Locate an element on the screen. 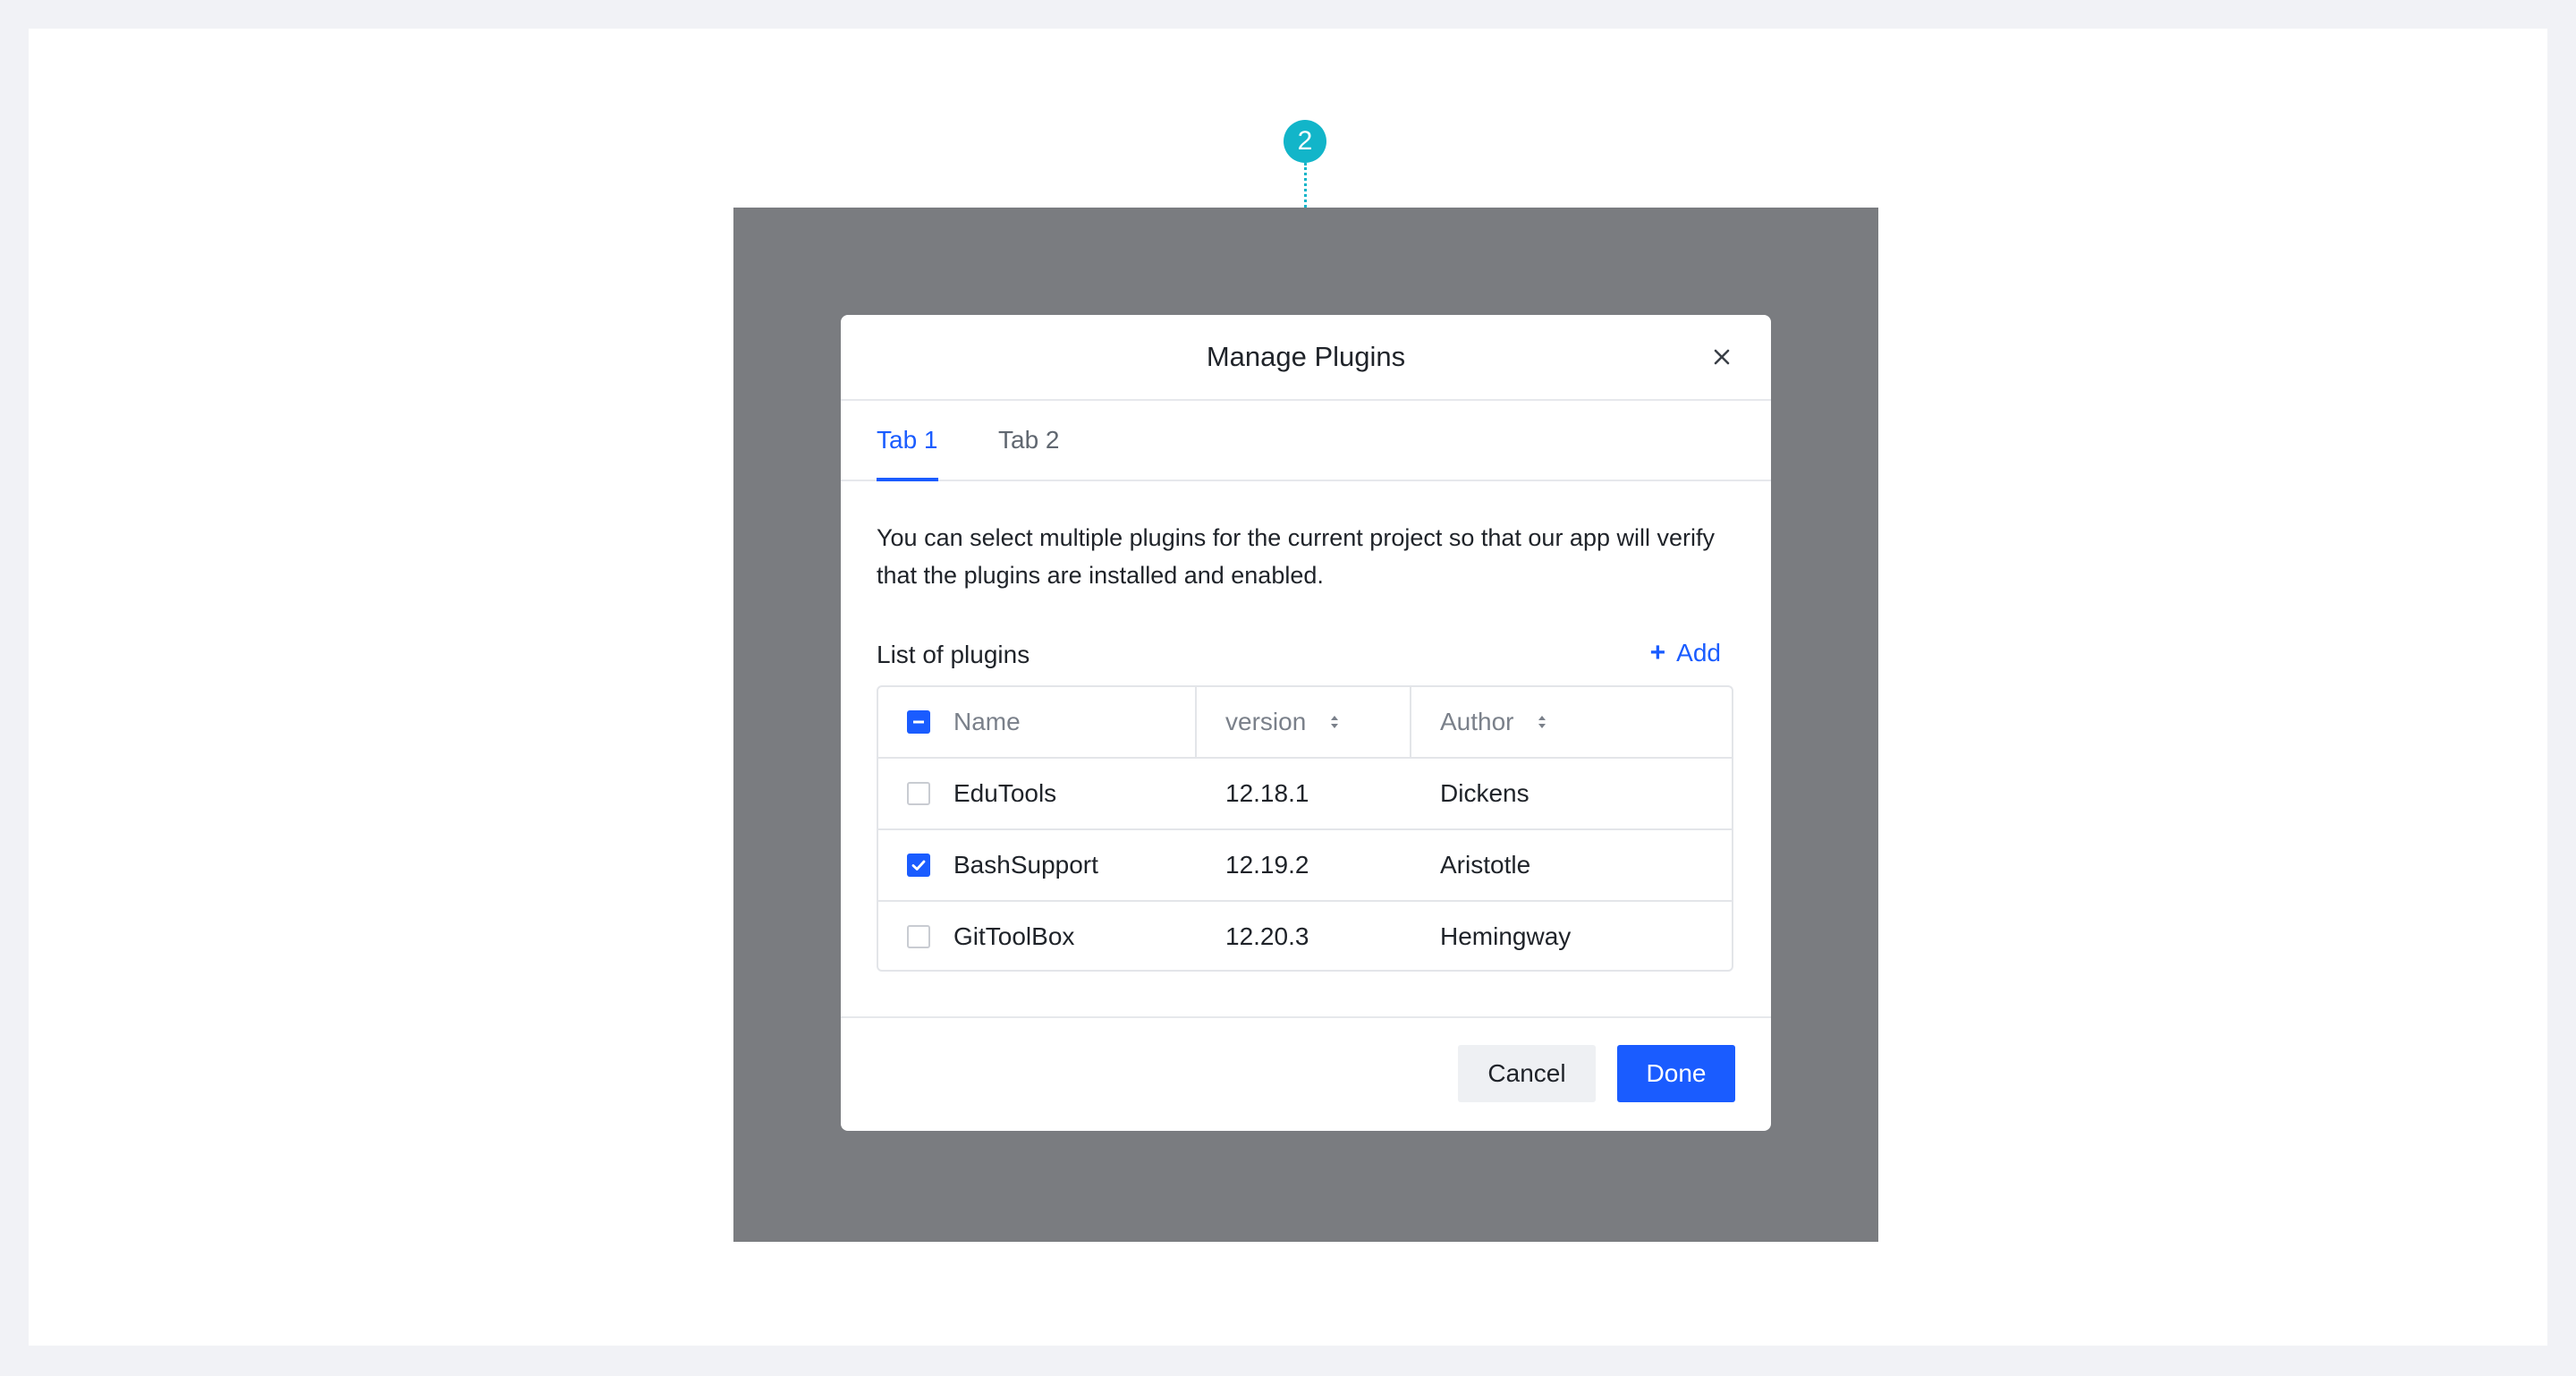 The image size is (2576, 1376). column-header-version-label: version is located at coordinates (1266, 722).